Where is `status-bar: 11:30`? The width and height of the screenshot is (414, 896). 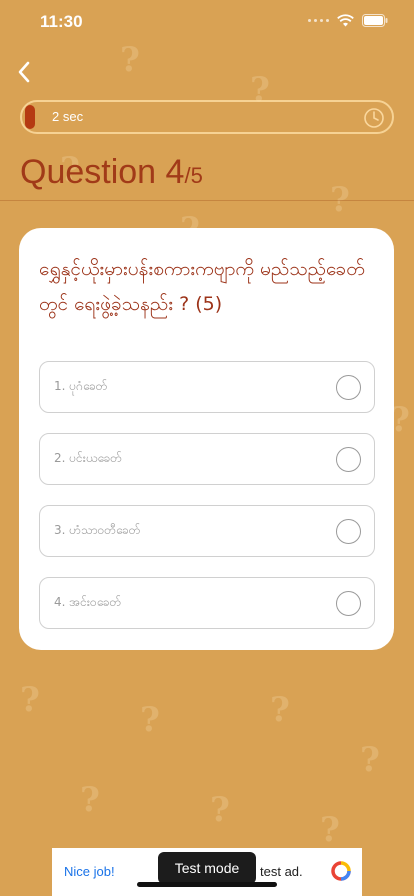
status-bar: 11:30 is located at coordinates (207, 22).